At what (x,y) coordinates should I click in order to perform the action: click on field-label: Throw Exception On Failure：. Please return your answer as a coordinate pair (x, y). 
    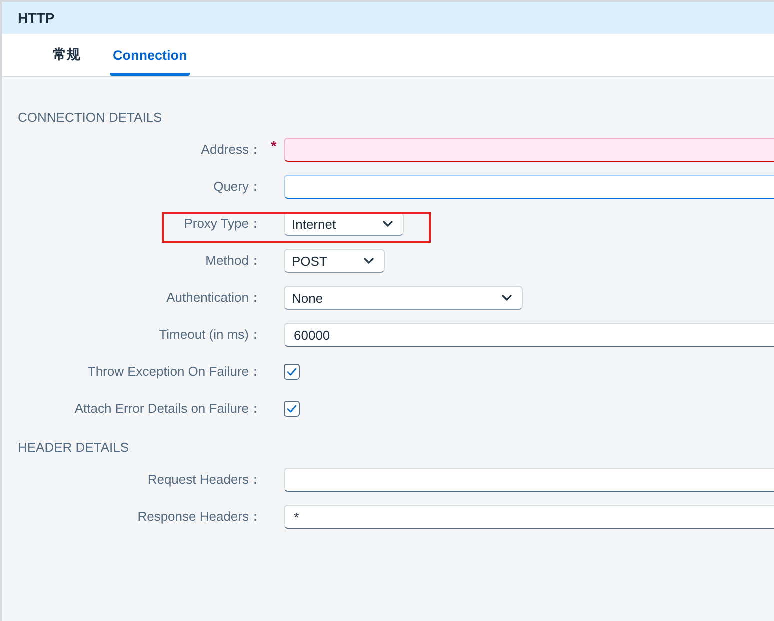
    Looking at the image, I should click on (175, 372).